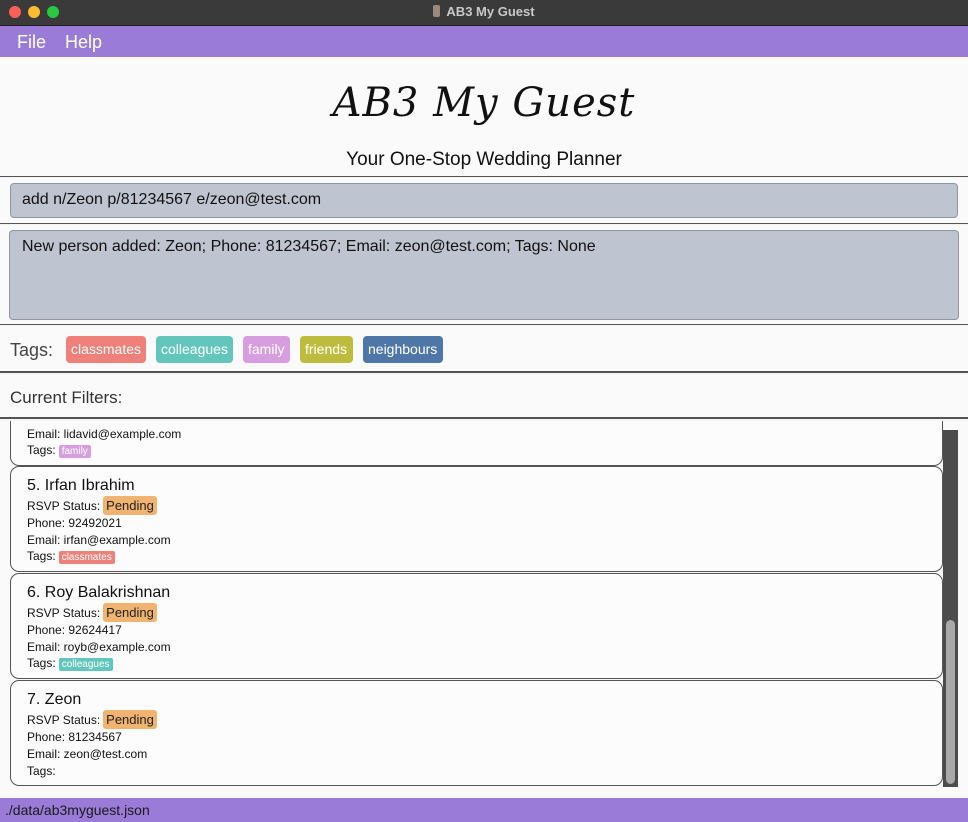 Image resolution: width=968 pixels, height=822 pixels. Describe the element at coordinates (950, 702) in the screenshot. I see `scrollbar-thumb` at that location.